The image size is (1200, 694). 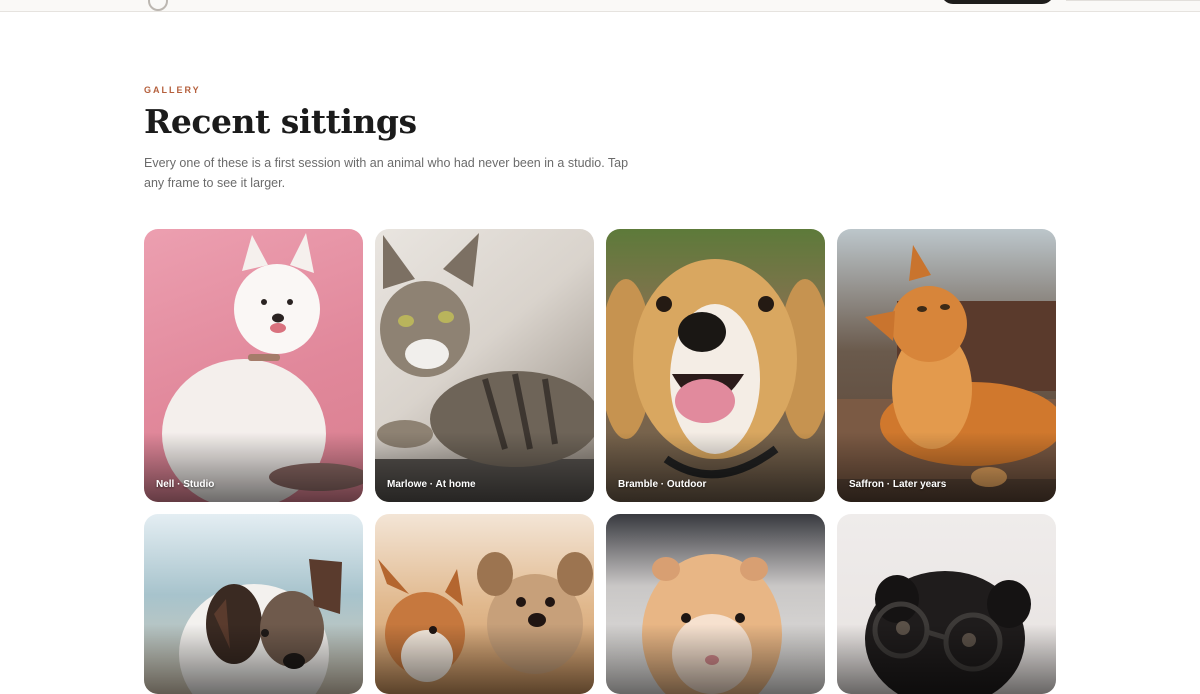 What do you see at coordinates (484, 365) in the screenshot?
I see `gallery-tile: Marlowe · At home` at bounding box center [484, 365].